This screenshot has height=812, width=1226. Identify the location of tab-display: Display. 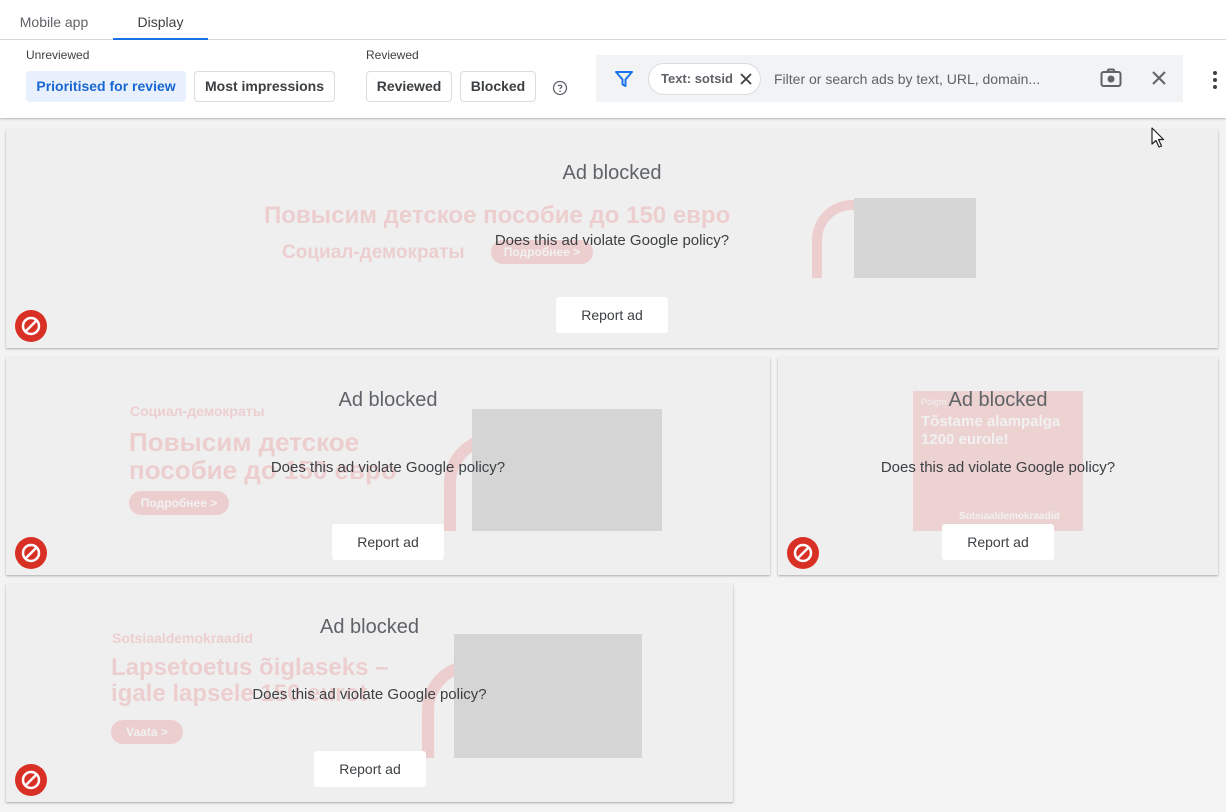
(160, 20).